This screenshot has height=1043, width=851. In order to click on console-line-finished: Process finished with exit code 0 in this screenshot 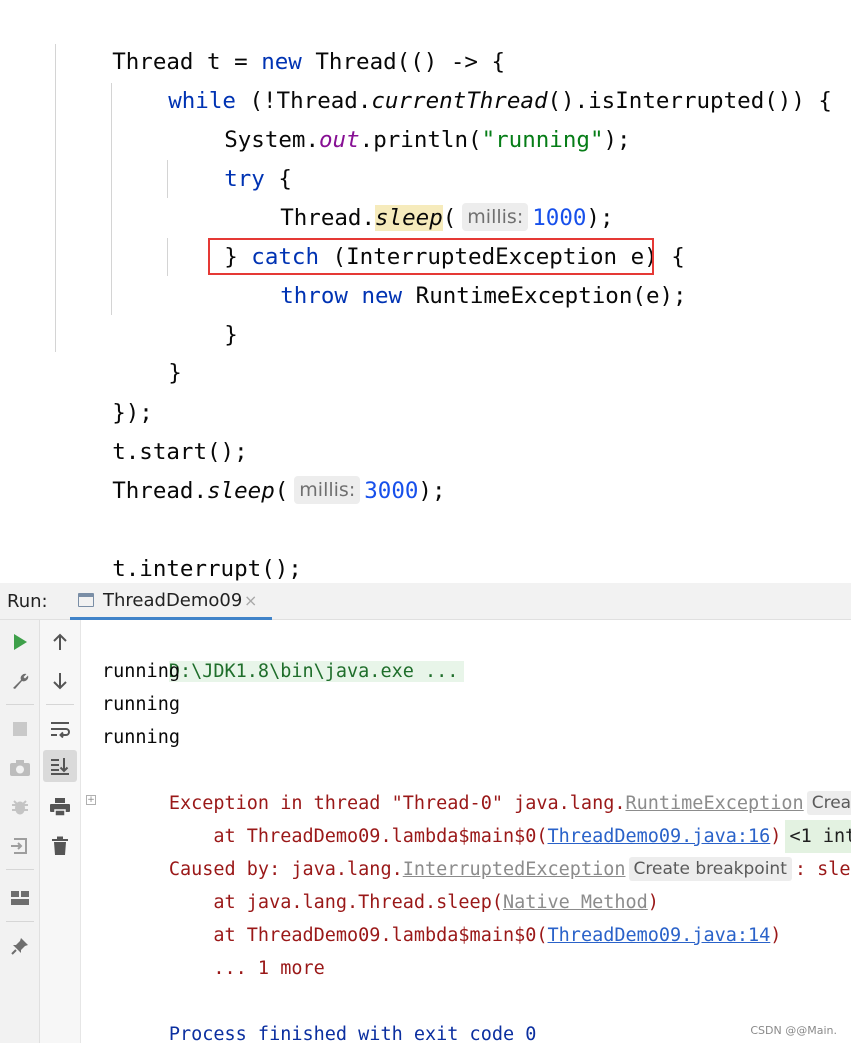, I will do `click(319, 1014)`.